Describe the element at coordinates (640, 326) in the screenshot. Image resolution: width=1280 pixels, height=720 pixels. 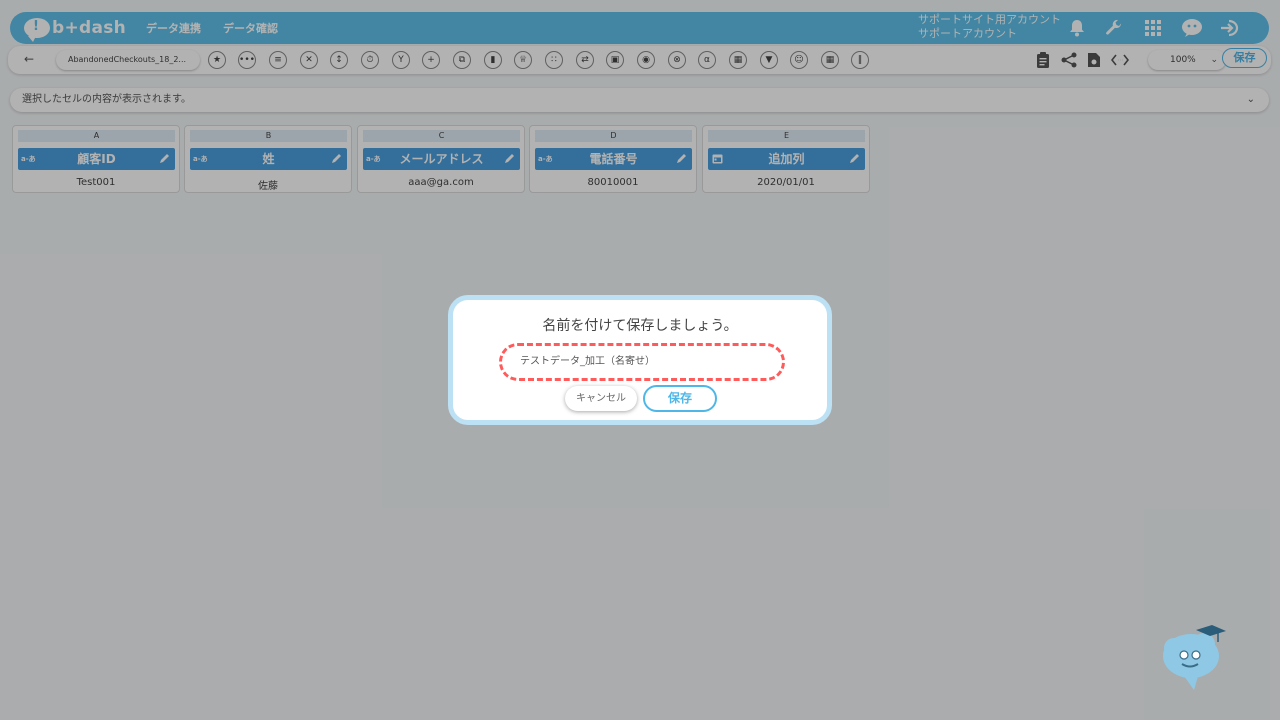
I see `dialog-title: 名前を付けて保存しましょう。` at that location.